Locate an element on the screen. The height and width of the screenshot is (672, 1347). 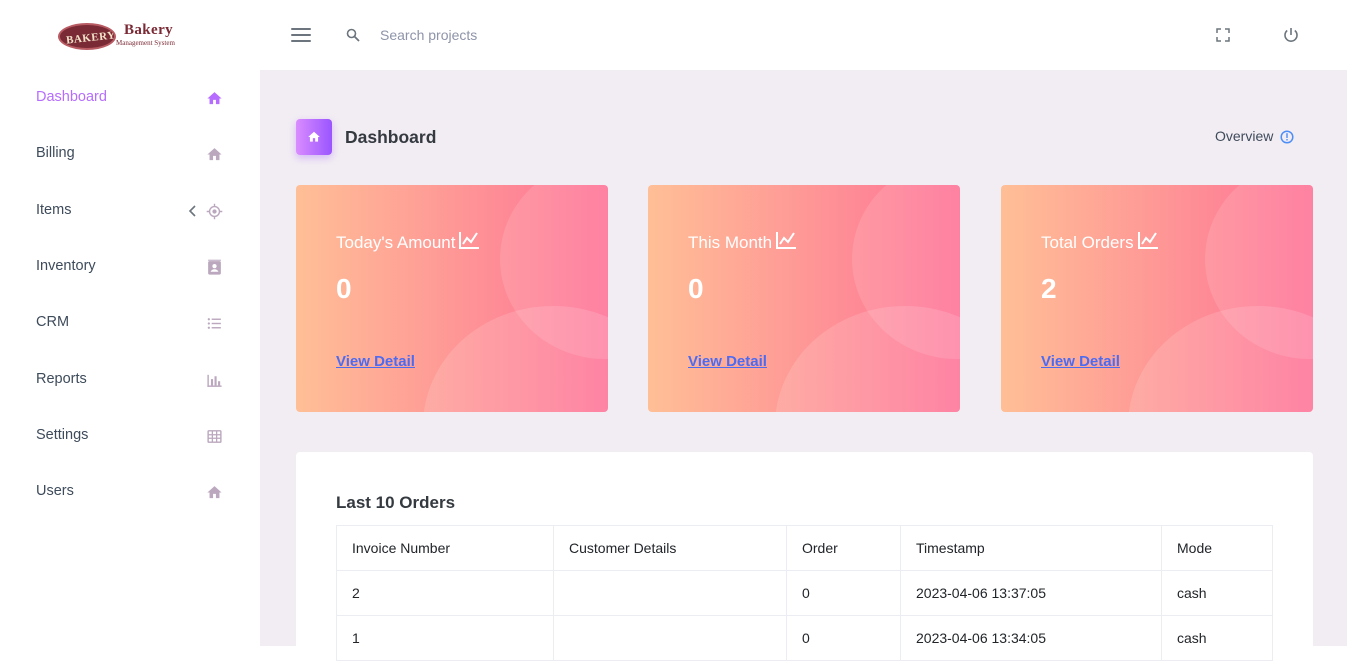
sidebar-item-crm: CRM is located at coordinates (130, 323).